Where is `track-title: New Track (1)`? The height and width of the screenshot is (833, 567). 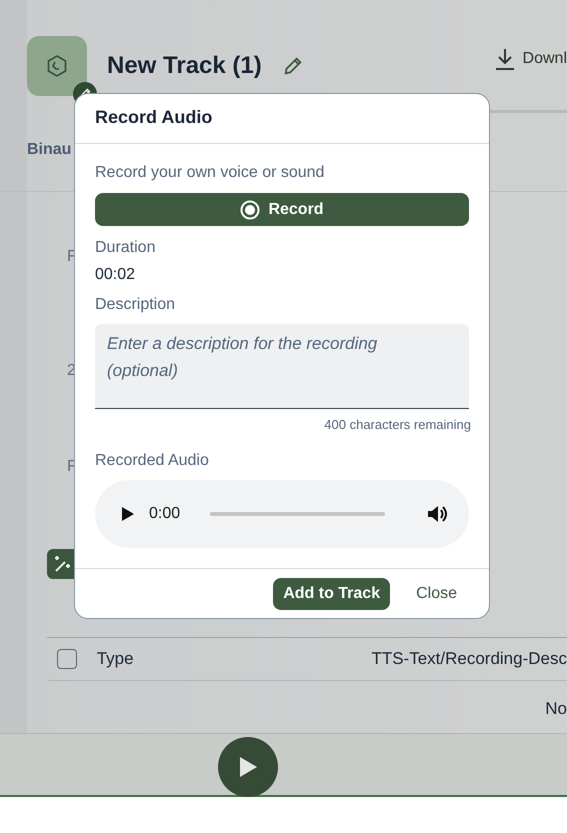
track-title: New Track (1) is located at coordinates (184, 66).